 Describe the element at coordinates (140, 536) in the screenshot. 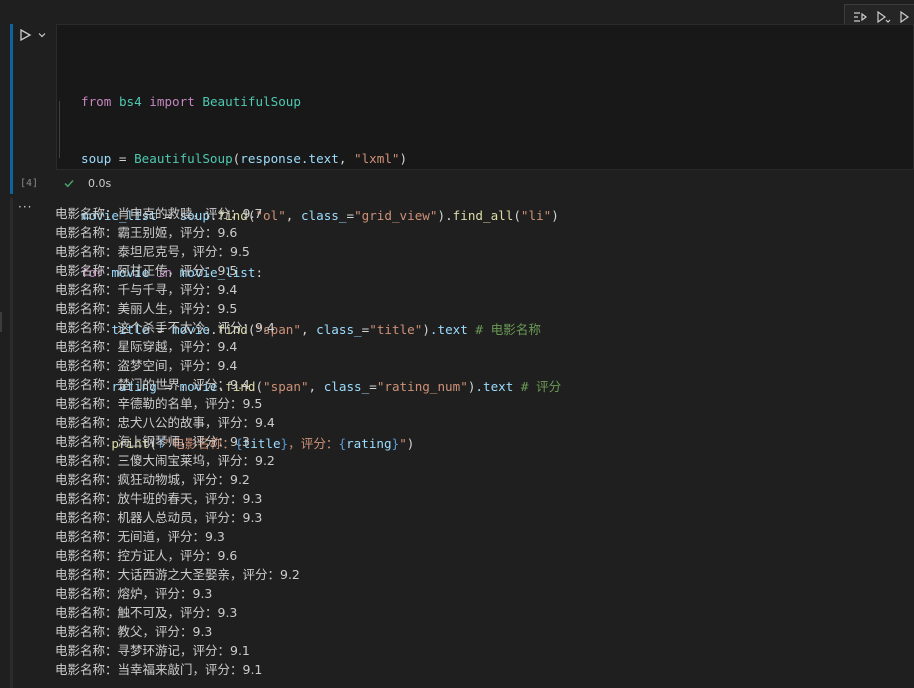

I see `output-line: 电影名称：无间道，评分：9.3` at that location.